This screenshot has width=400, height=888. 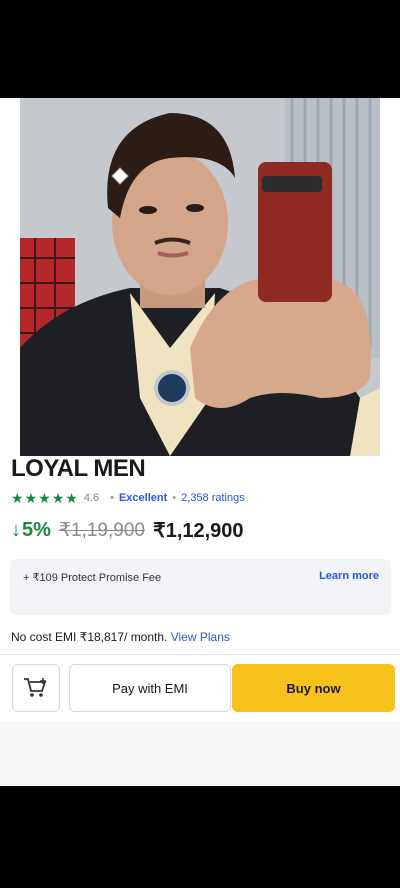 What do you see at coordinates (200, 637) in the screenshot?
I see `view-plans-link: View Plans` at bounding box center [200, 637].